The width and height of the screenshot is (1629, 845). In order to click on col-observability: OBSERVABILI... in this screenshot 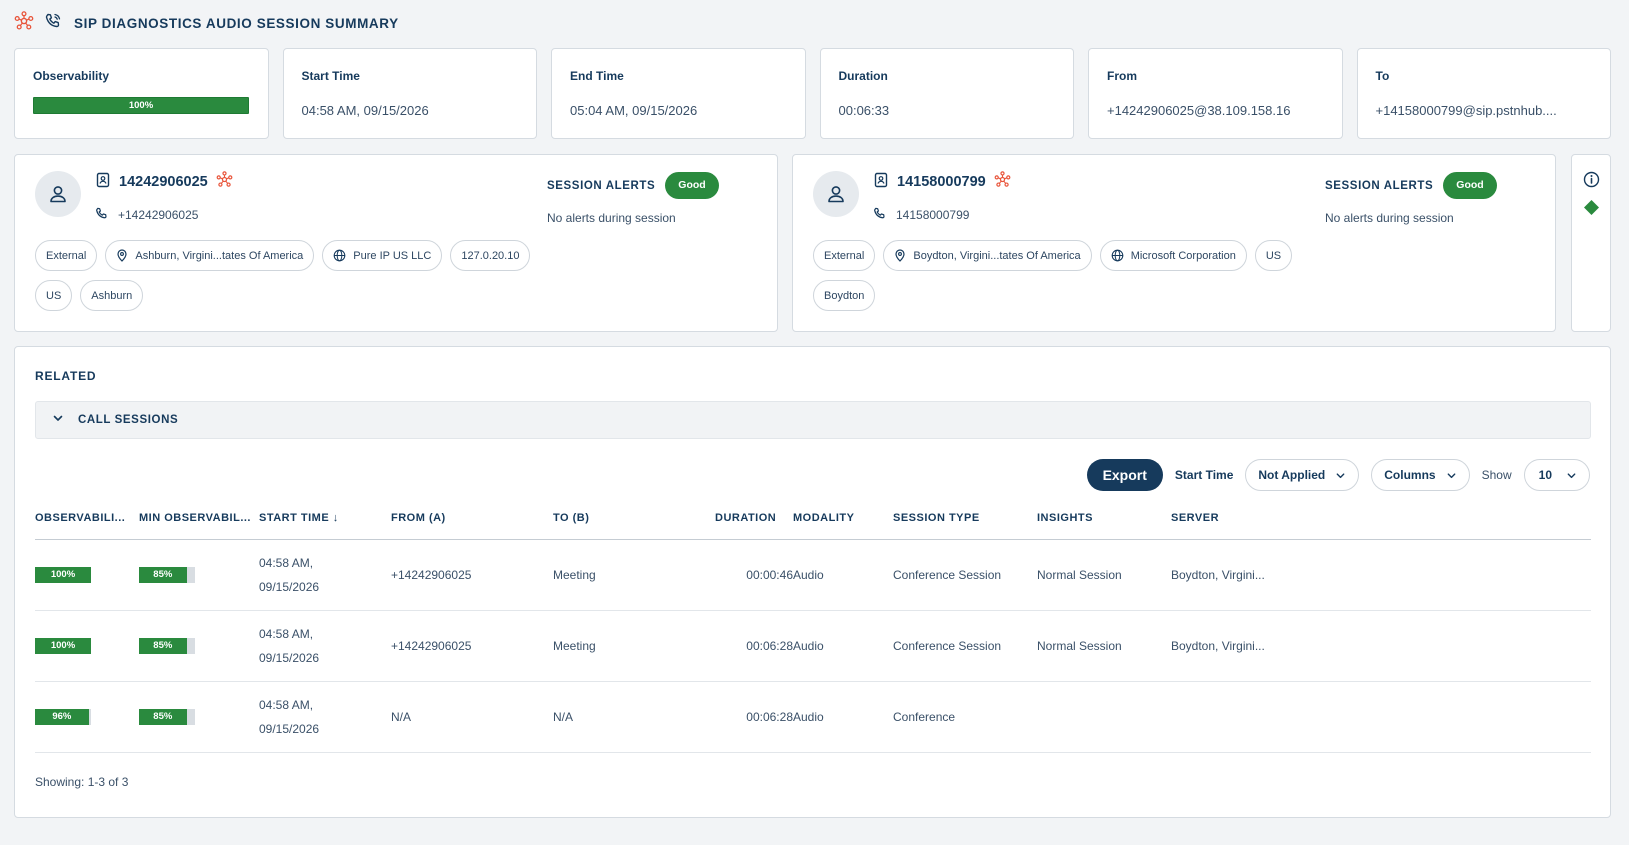, I will do `click(87, 518)`.